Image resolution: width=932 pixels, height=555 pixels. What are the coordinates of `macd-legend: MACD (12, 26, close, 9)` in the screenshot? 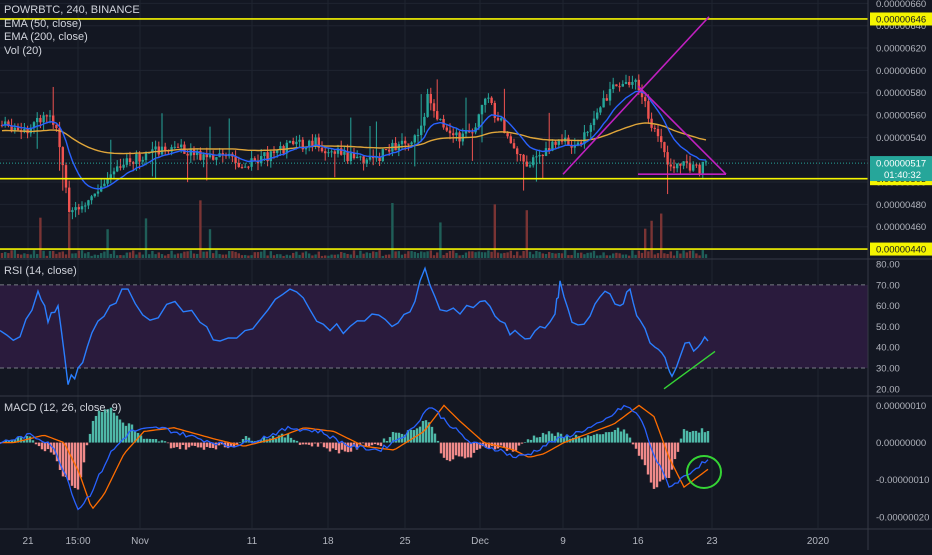 It's located at (62, 408).